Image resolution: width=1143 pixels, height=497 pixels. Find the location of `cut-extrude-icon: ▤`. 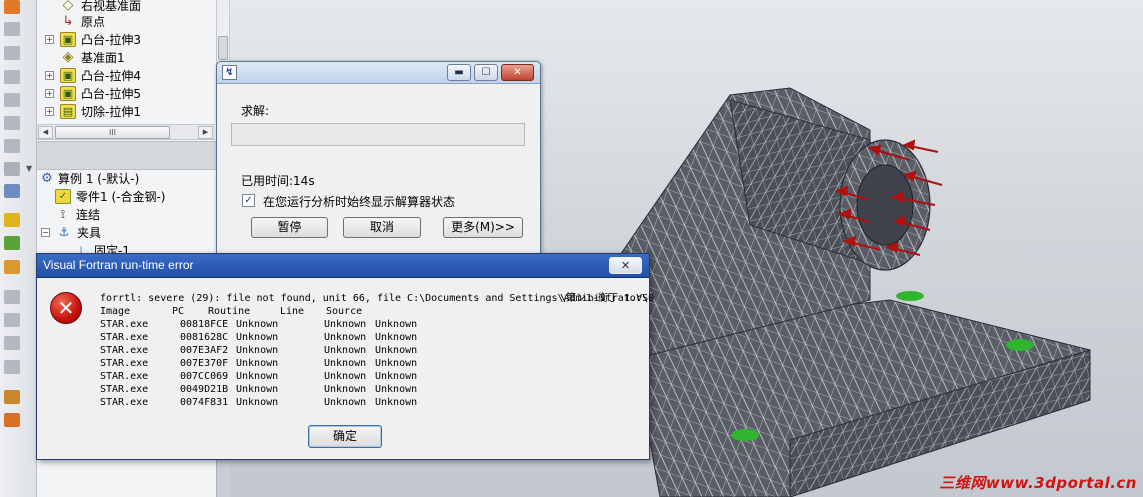

cut-extrude-icon: ▤ is located at coordinates (68, 111).